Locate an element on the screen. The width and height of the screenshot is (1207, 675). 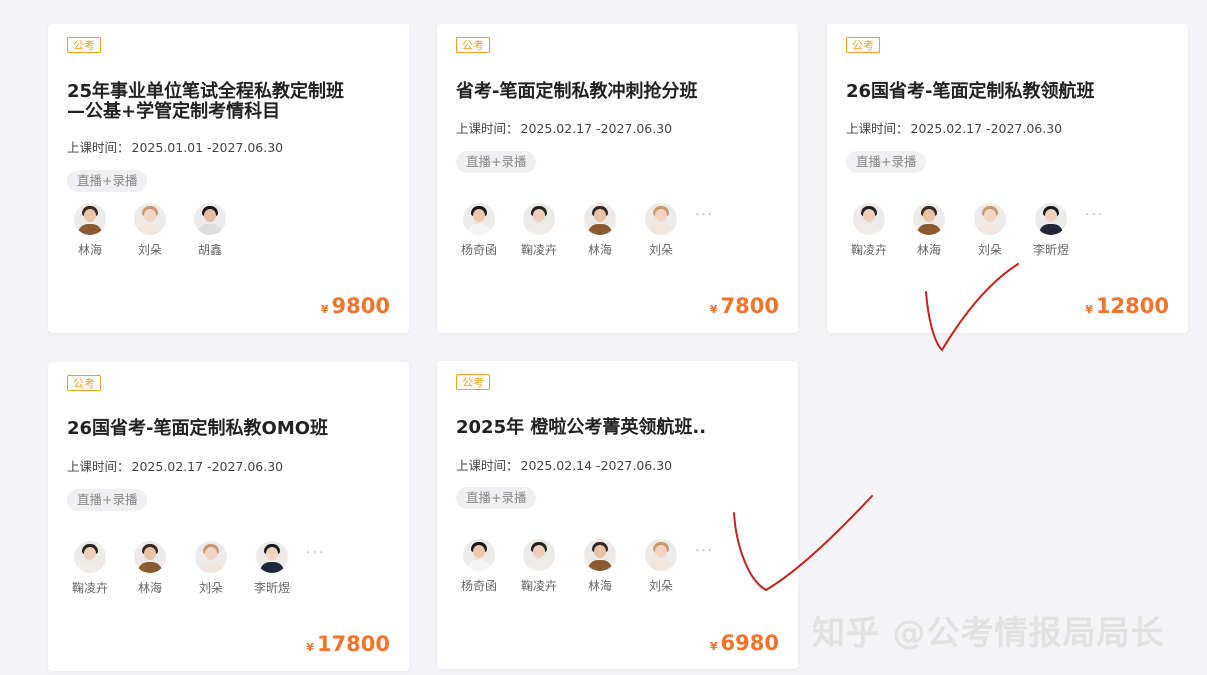
course-title: 25年事业单位笔试全程私教定制班 —公基+学管定制考情科目 is located at coordinates (206, 101).